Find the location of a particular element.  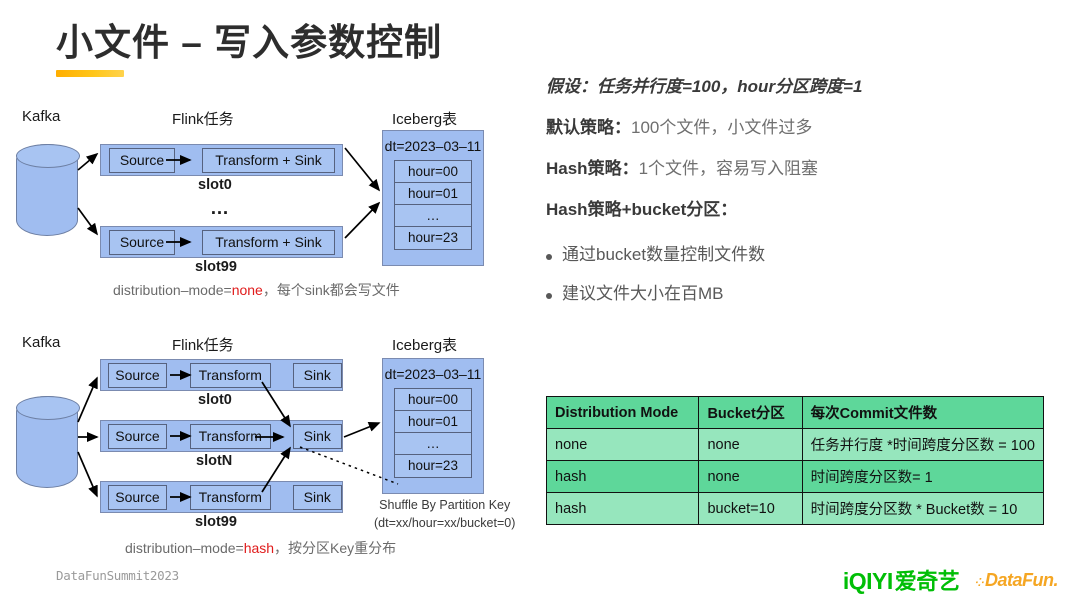

table-cell-distribution-mode: none is located at coordinates (622, 444).